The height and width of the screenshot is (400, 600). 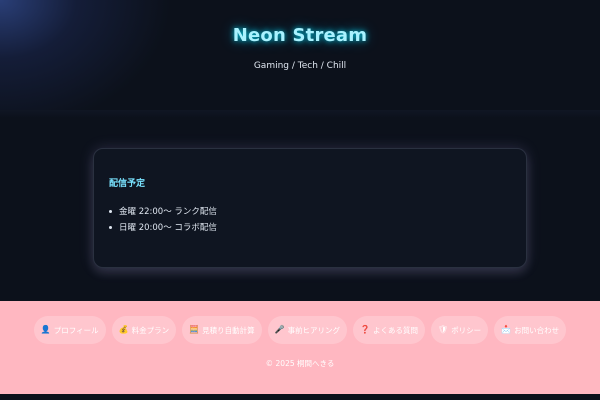 I want to click on nav-link-policy: 🛡 ポリシー, so click(x=460, y=330).